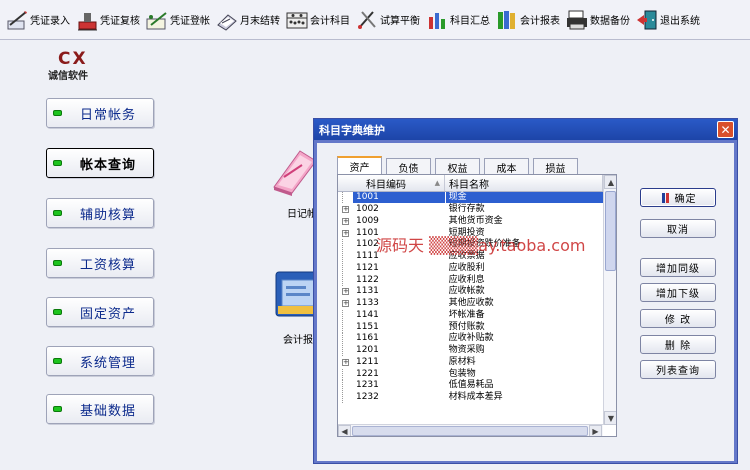 The width and height of the screenshot is (750, 470). I want to click on horizontal-scrollbar: ◀ ▶, so click(470, 430).